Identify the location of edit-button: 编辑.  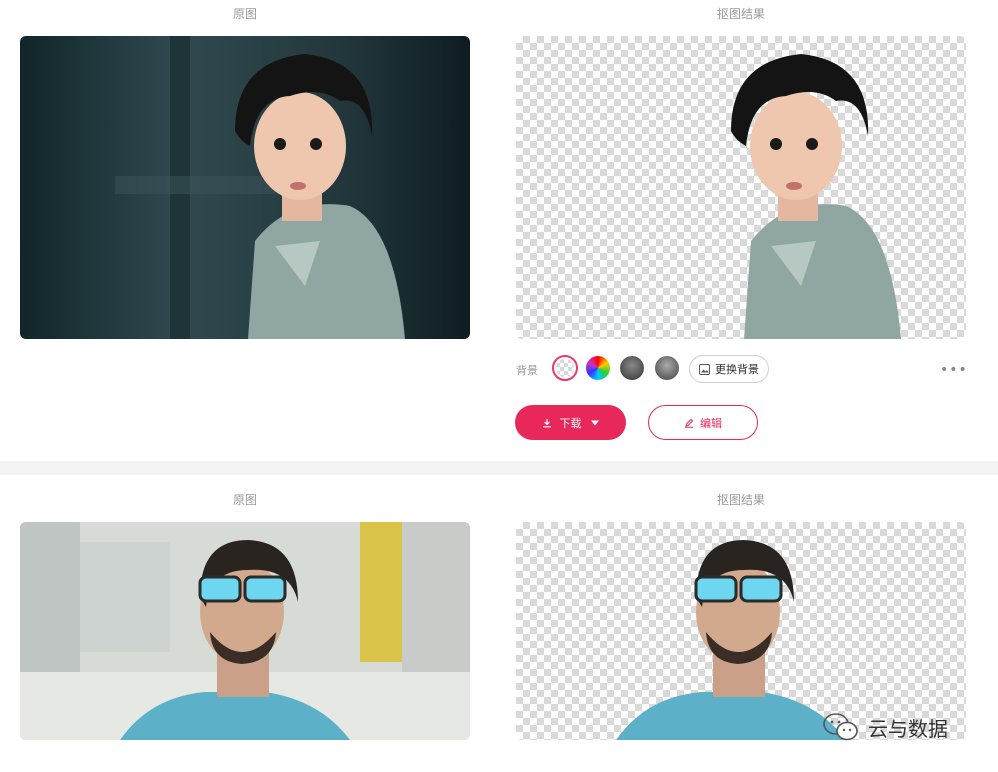
(703, 422).